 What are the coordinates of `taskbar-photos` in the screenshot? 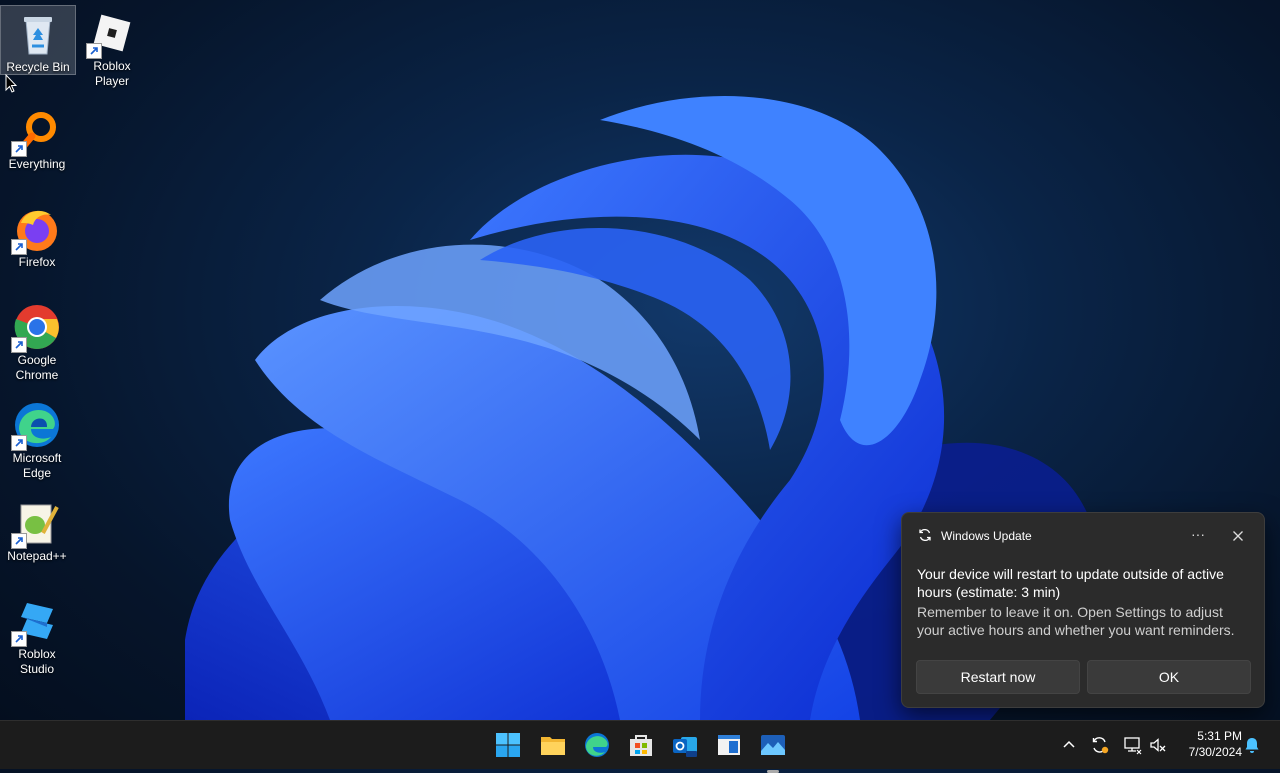 It's located at (773, 752).